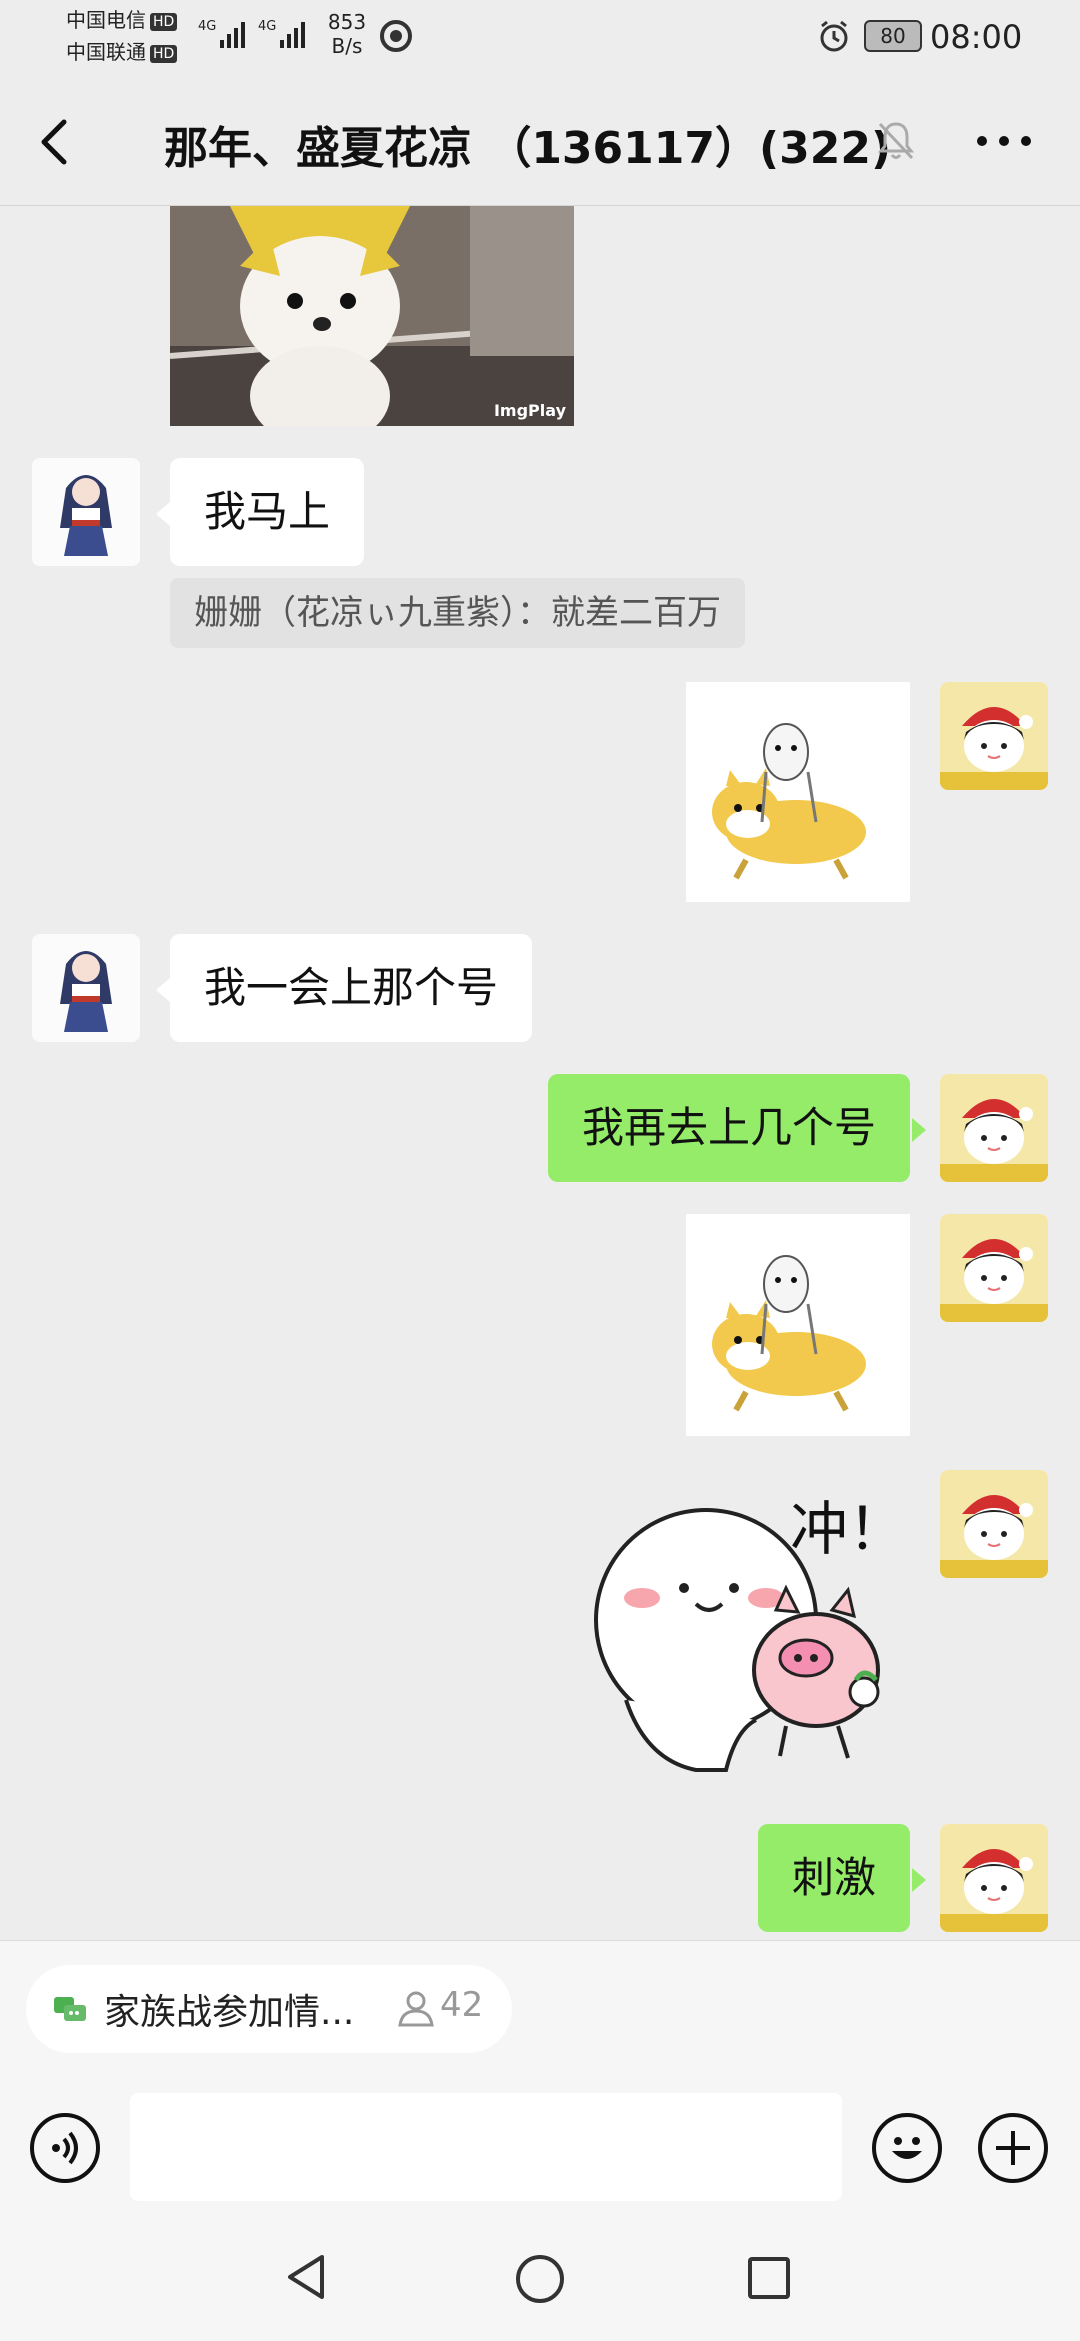 Image resolution: width=1080 pixels, height=2341 pixels. I want to click on more-actions-button, so click(1013, 2148).